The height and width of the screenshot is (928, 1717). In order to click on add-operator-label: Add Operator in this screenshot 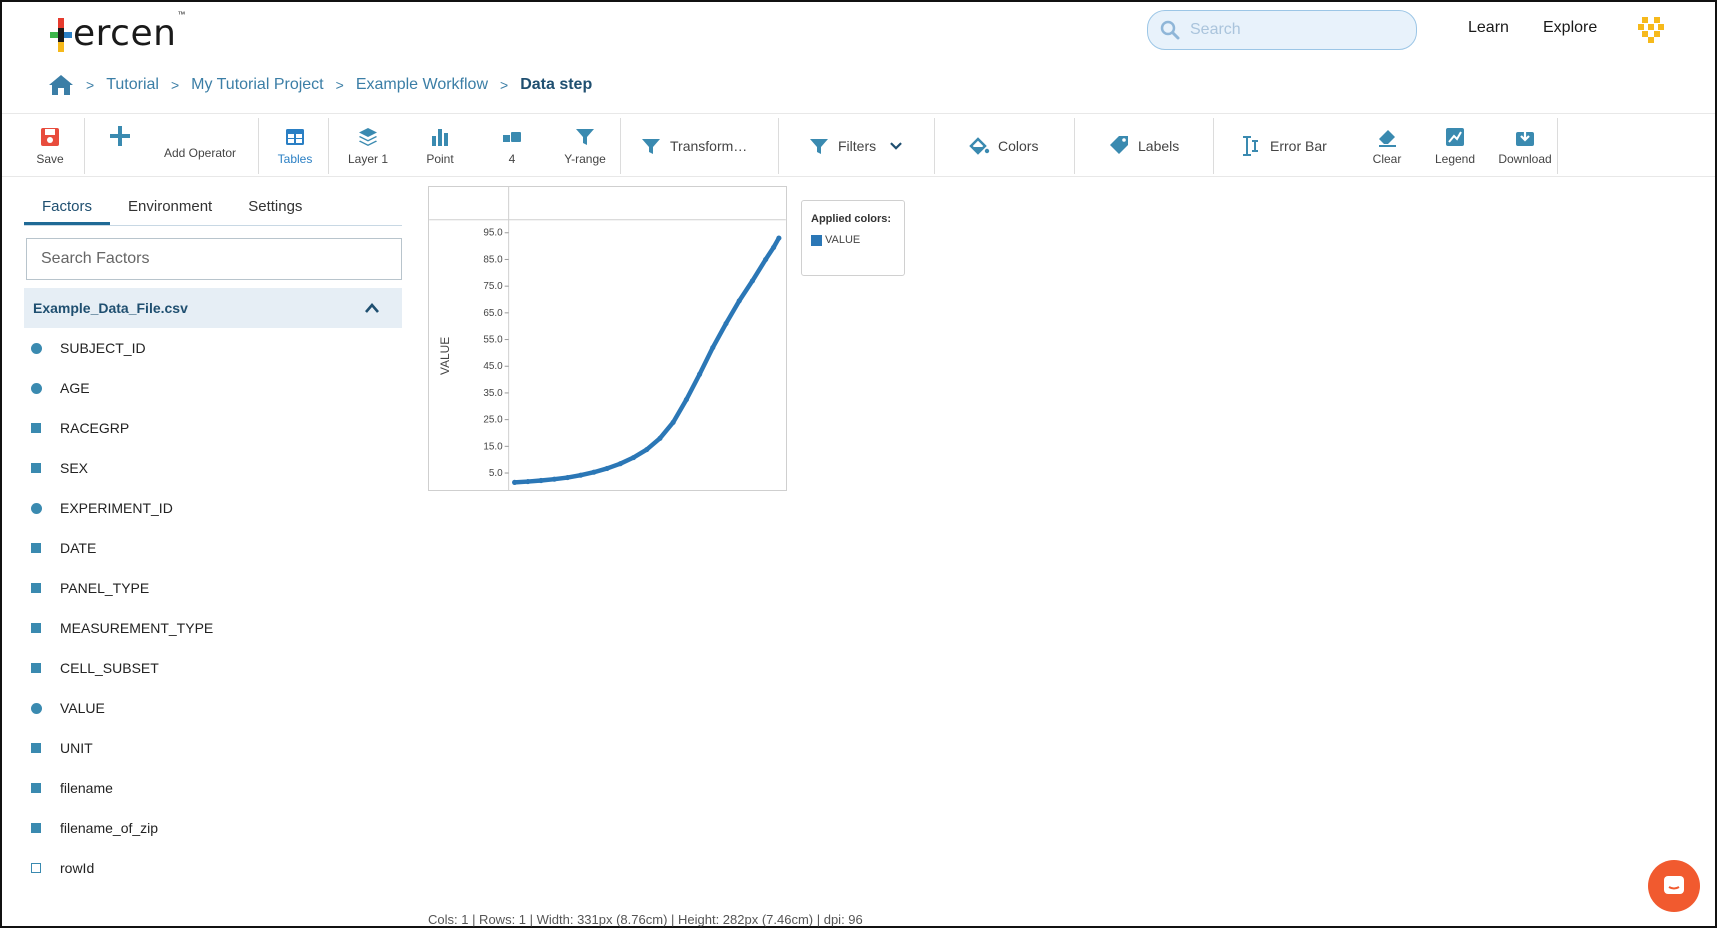, I will do `click(200, 153)`.